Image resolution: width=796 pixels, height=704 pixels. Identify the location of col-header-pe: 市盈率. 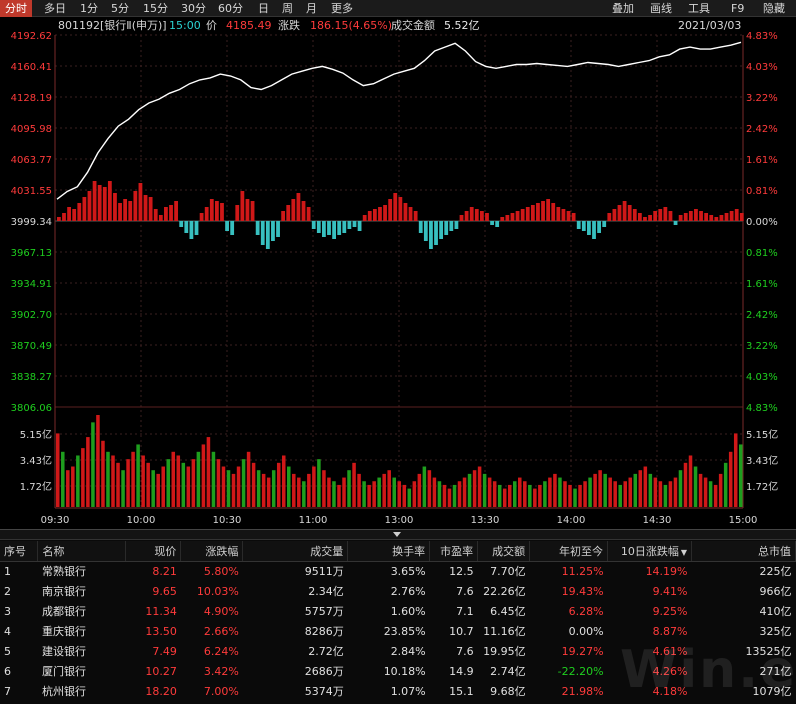
(454, 551).